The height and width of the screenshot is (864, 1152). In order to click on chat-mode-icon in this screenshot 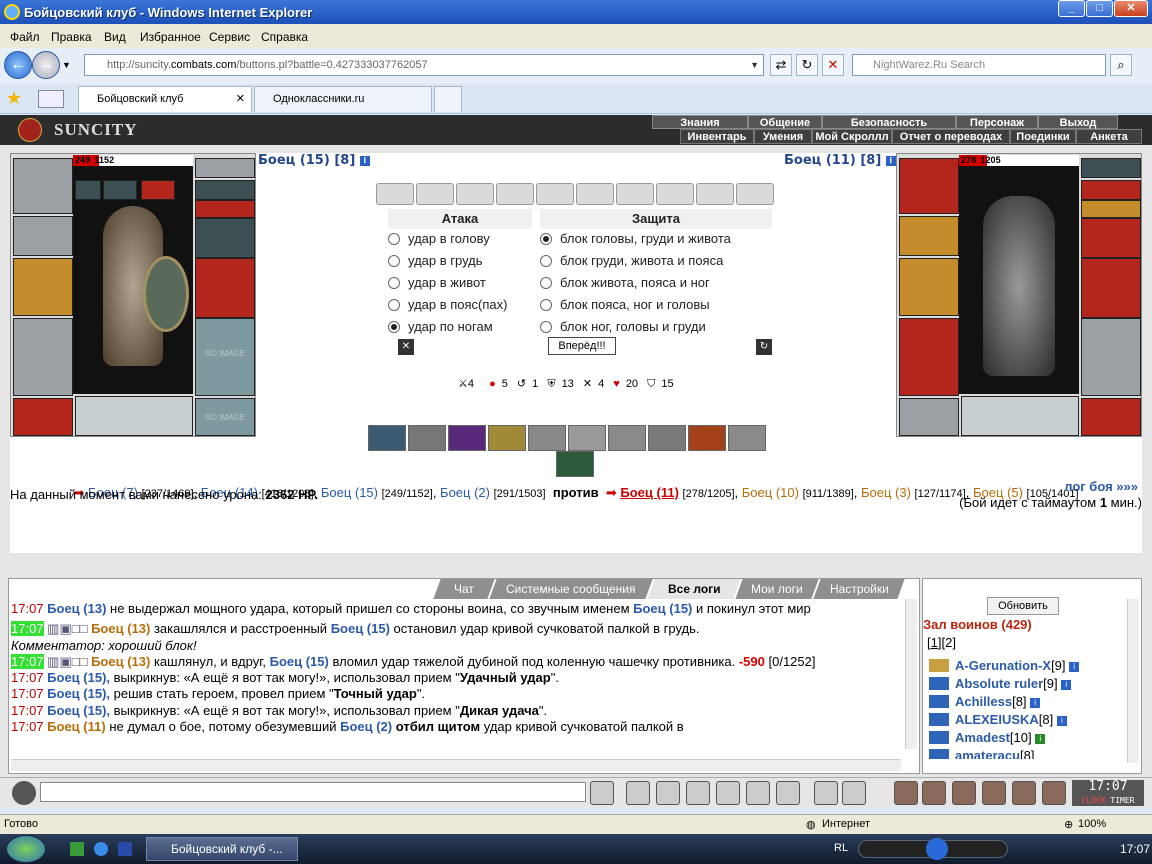, I will do `click(24, 793)`.